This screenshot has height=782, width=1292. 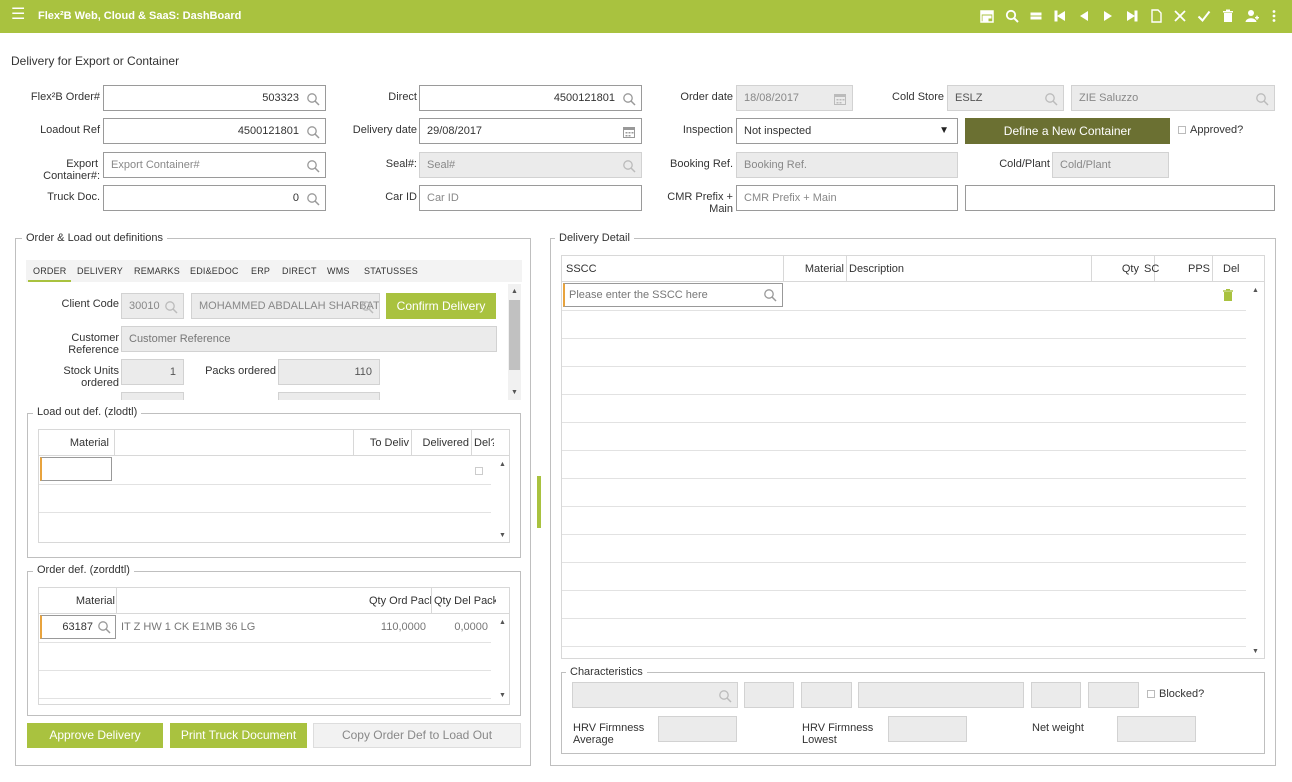 I want to click on order-qty-del: 0,0000, so click(x=471, y=627).